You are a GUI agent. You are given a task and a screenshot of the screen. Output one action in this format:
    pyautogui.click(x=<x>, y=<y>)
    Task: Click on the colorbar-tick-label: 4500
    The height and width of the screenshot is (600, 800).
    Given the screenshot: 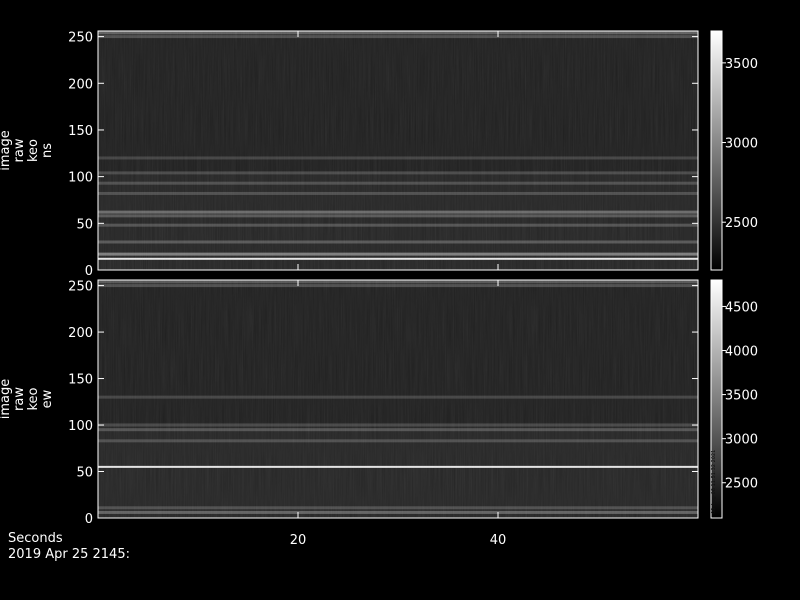 What is the action you would take?
    pyautogui.click(x=741, y=307)
    